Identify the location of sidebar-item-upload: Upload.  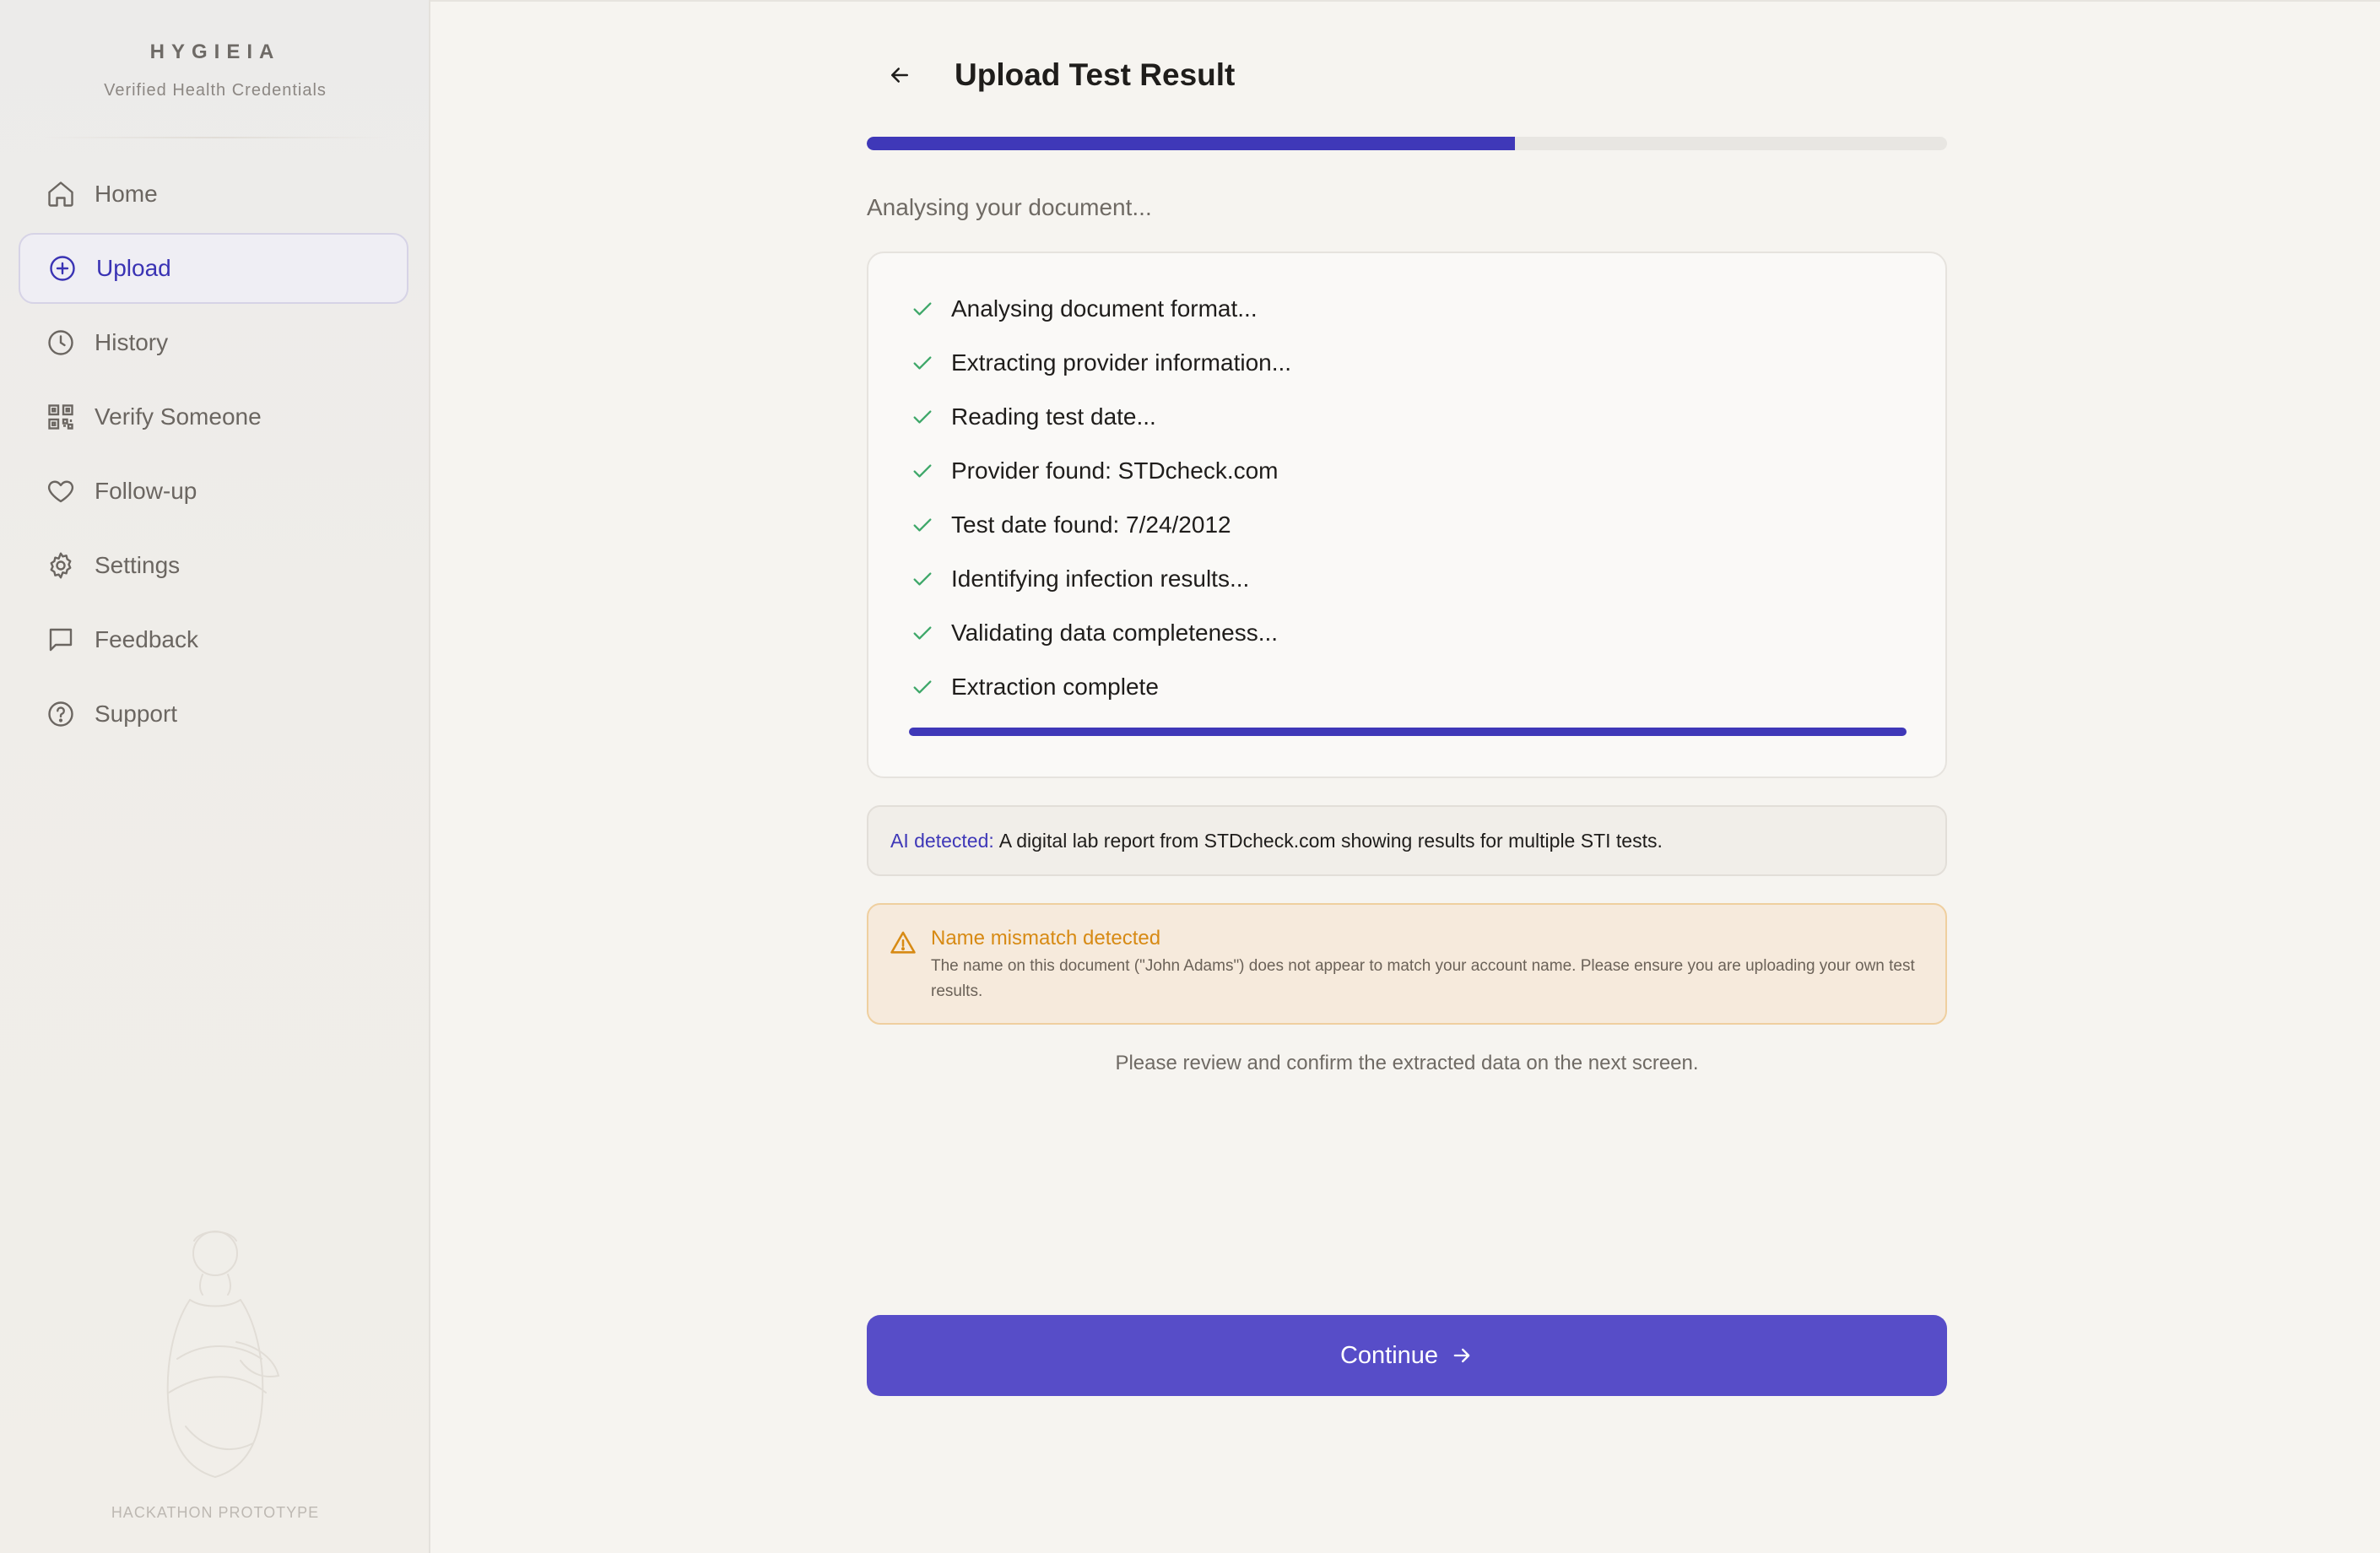
(213, 268).